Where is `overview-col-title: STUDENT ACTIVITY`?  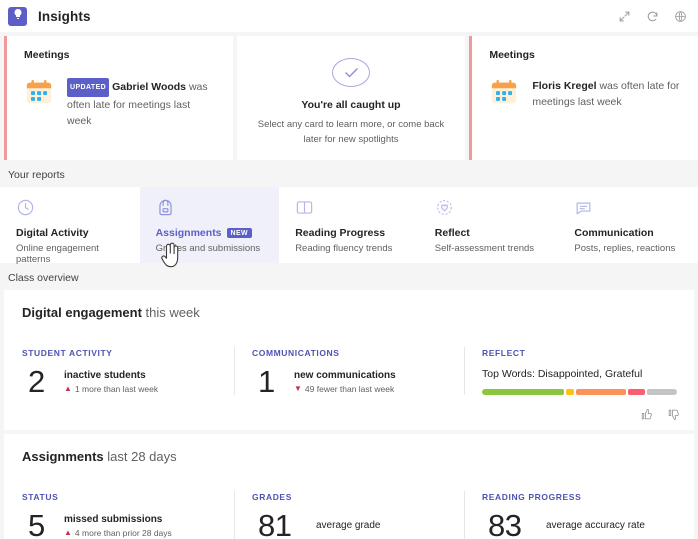 overview-col-title: STUDENT ACTIVITY is located at coordinates (67, 353).